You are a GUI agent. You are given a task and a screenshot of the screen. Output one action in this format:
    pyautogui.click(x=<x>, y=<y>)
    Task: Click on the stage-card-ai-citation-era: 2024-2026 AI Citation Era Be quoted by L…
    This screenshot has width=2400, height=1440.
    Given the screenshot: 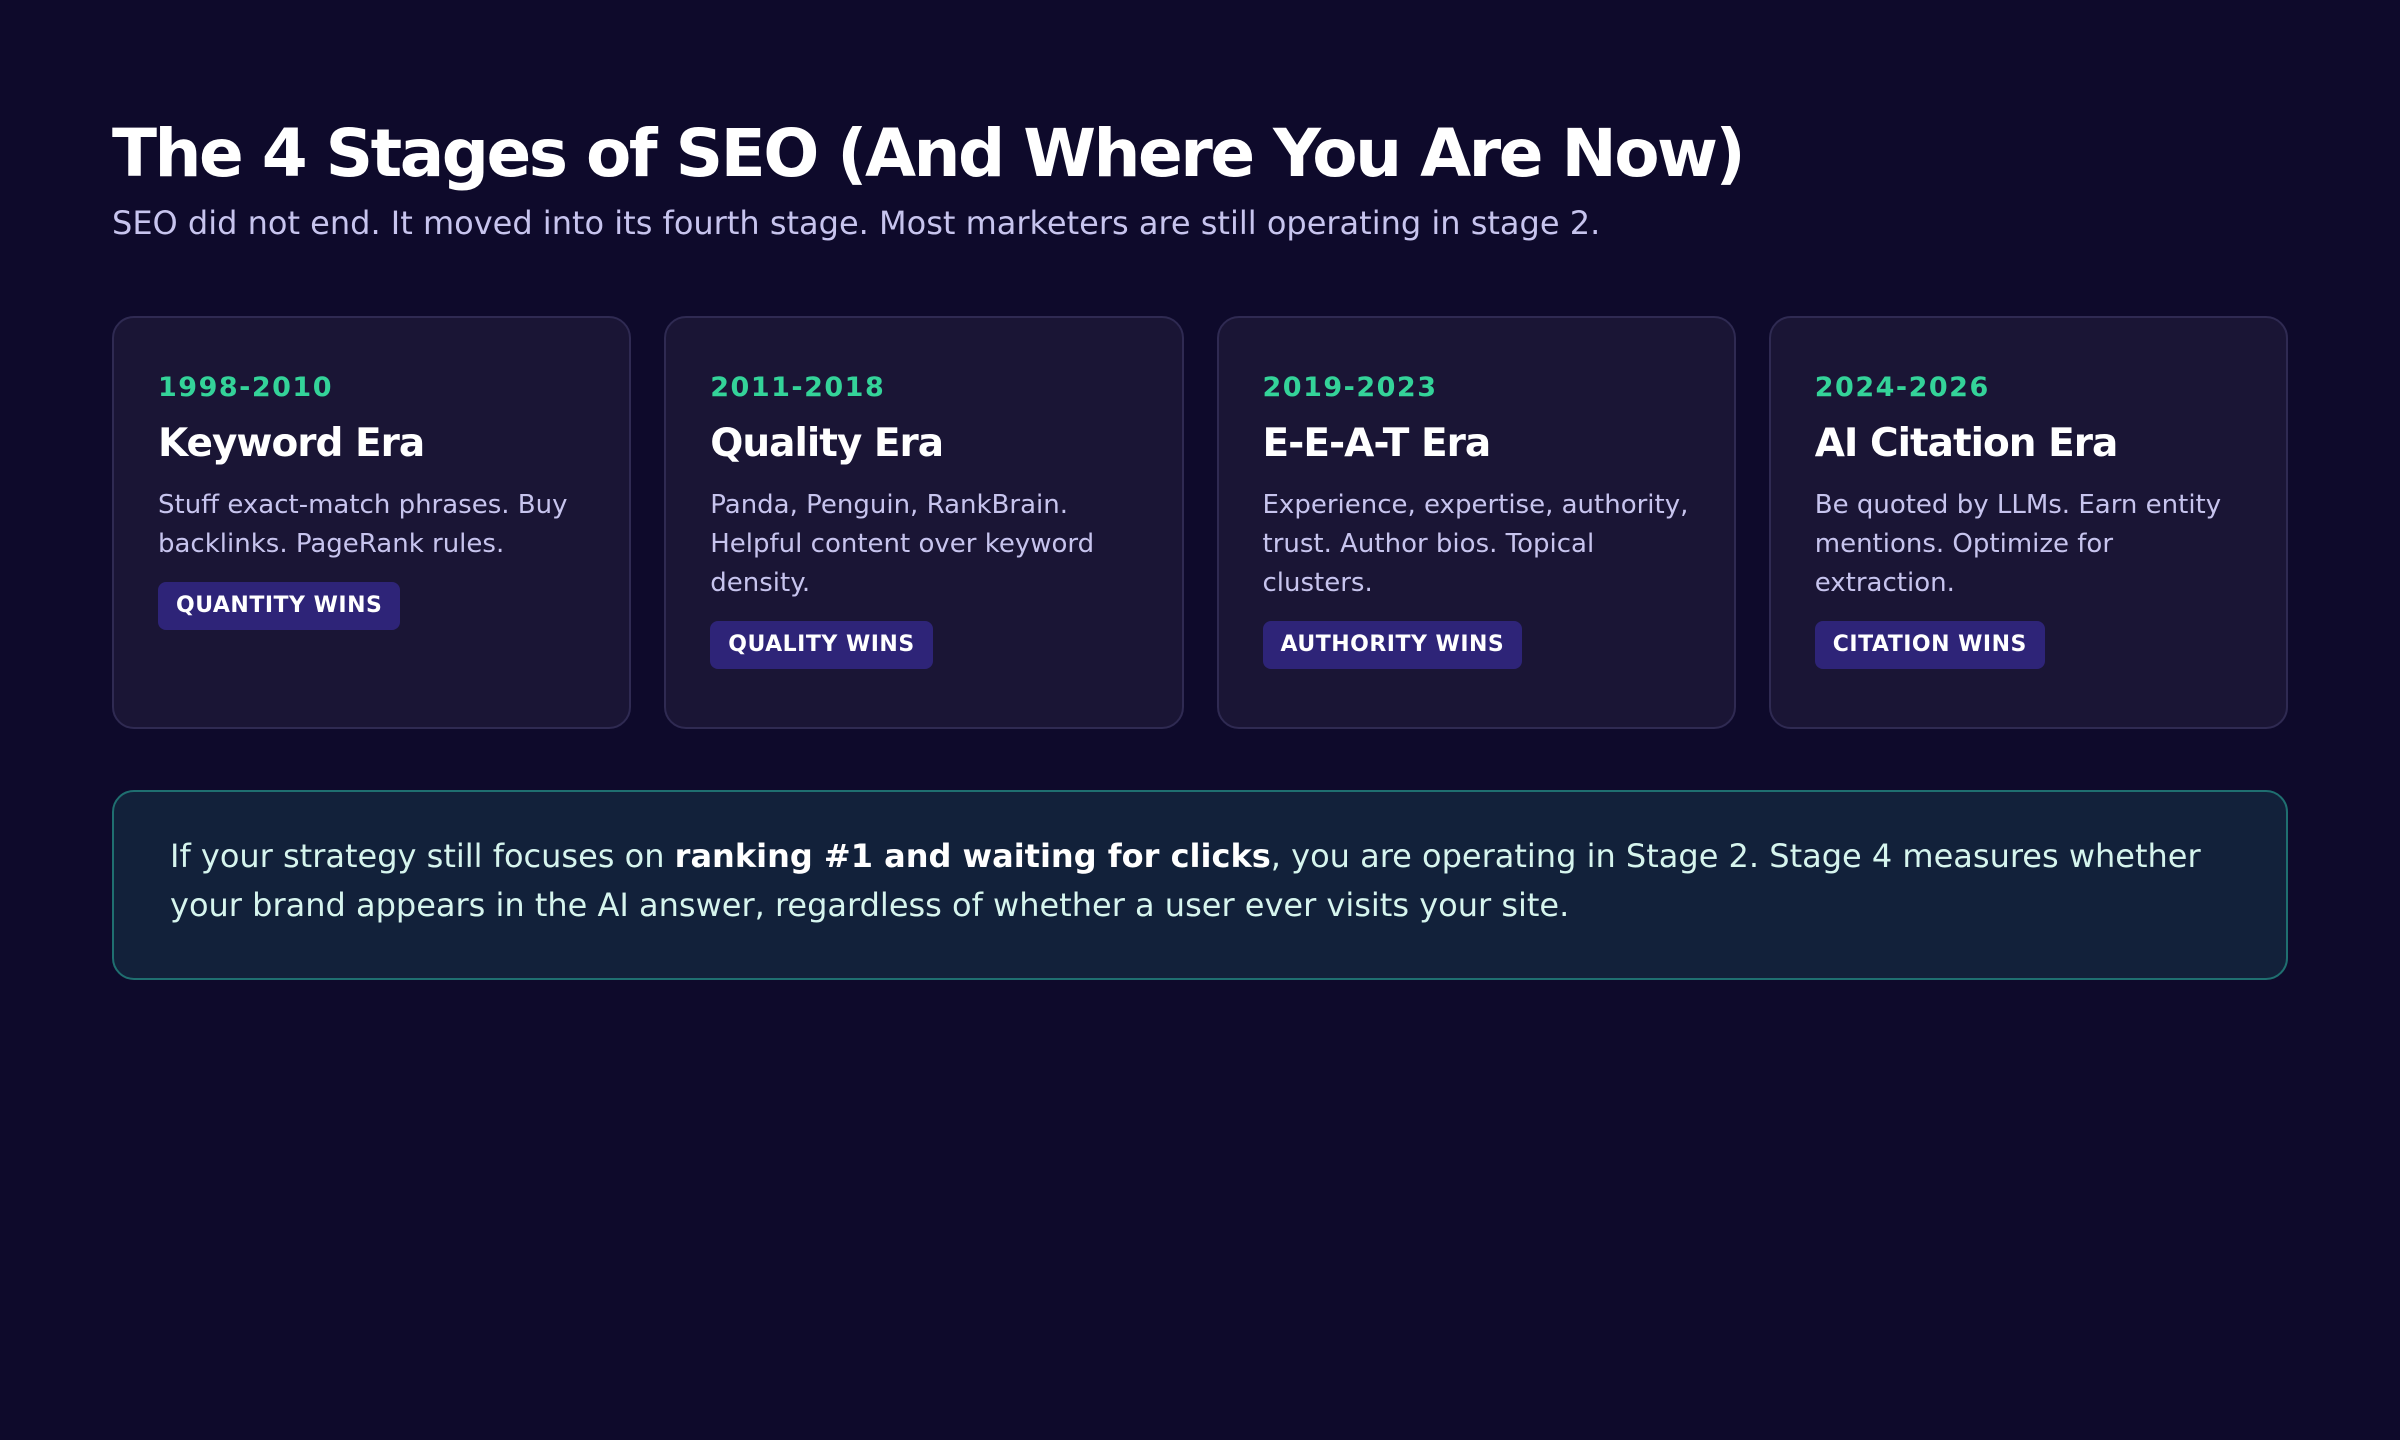 What is the action you would take?
    pyautogui.click(x=2028, y=522)
    